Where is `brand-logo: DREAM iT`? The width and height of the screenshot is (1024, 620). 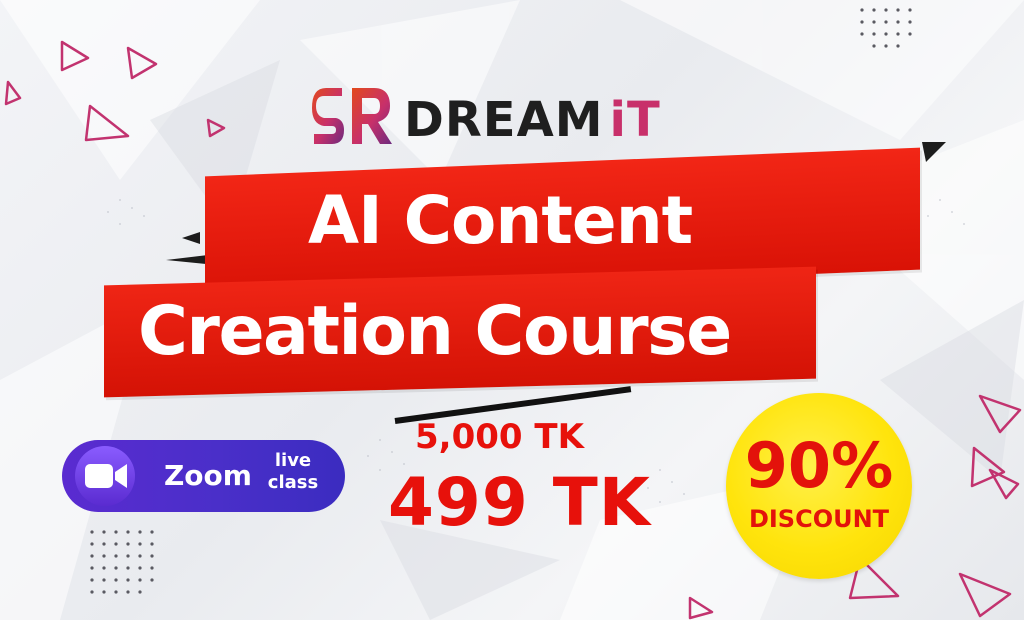
brand-logo: DREAM iT is located at coordinates (486, 120).